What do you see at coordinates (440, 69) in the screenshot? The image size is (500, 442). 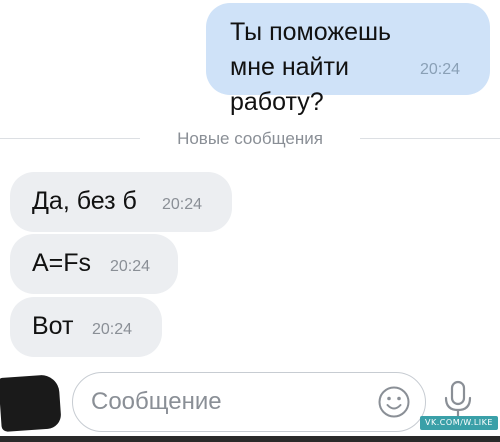 I see `outgoing-message-time: 20:24` at bounding box center [440, 69].